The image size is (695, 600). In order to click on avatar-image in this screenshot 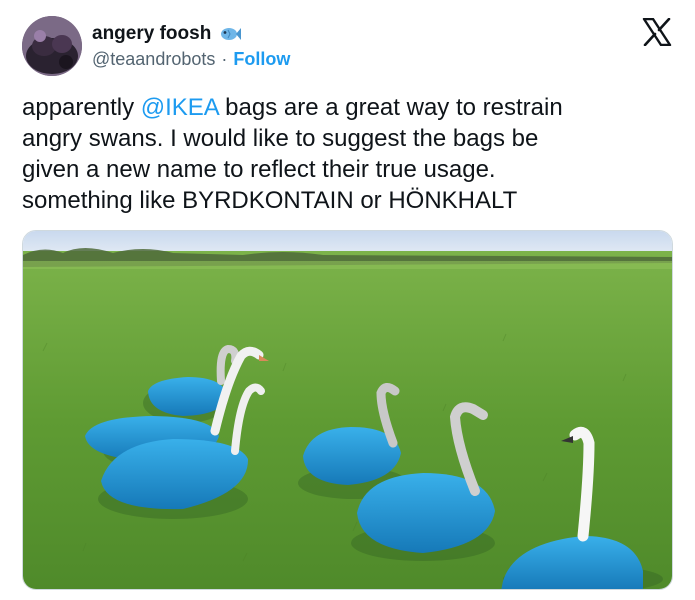, I will do `click(52, 46)`.